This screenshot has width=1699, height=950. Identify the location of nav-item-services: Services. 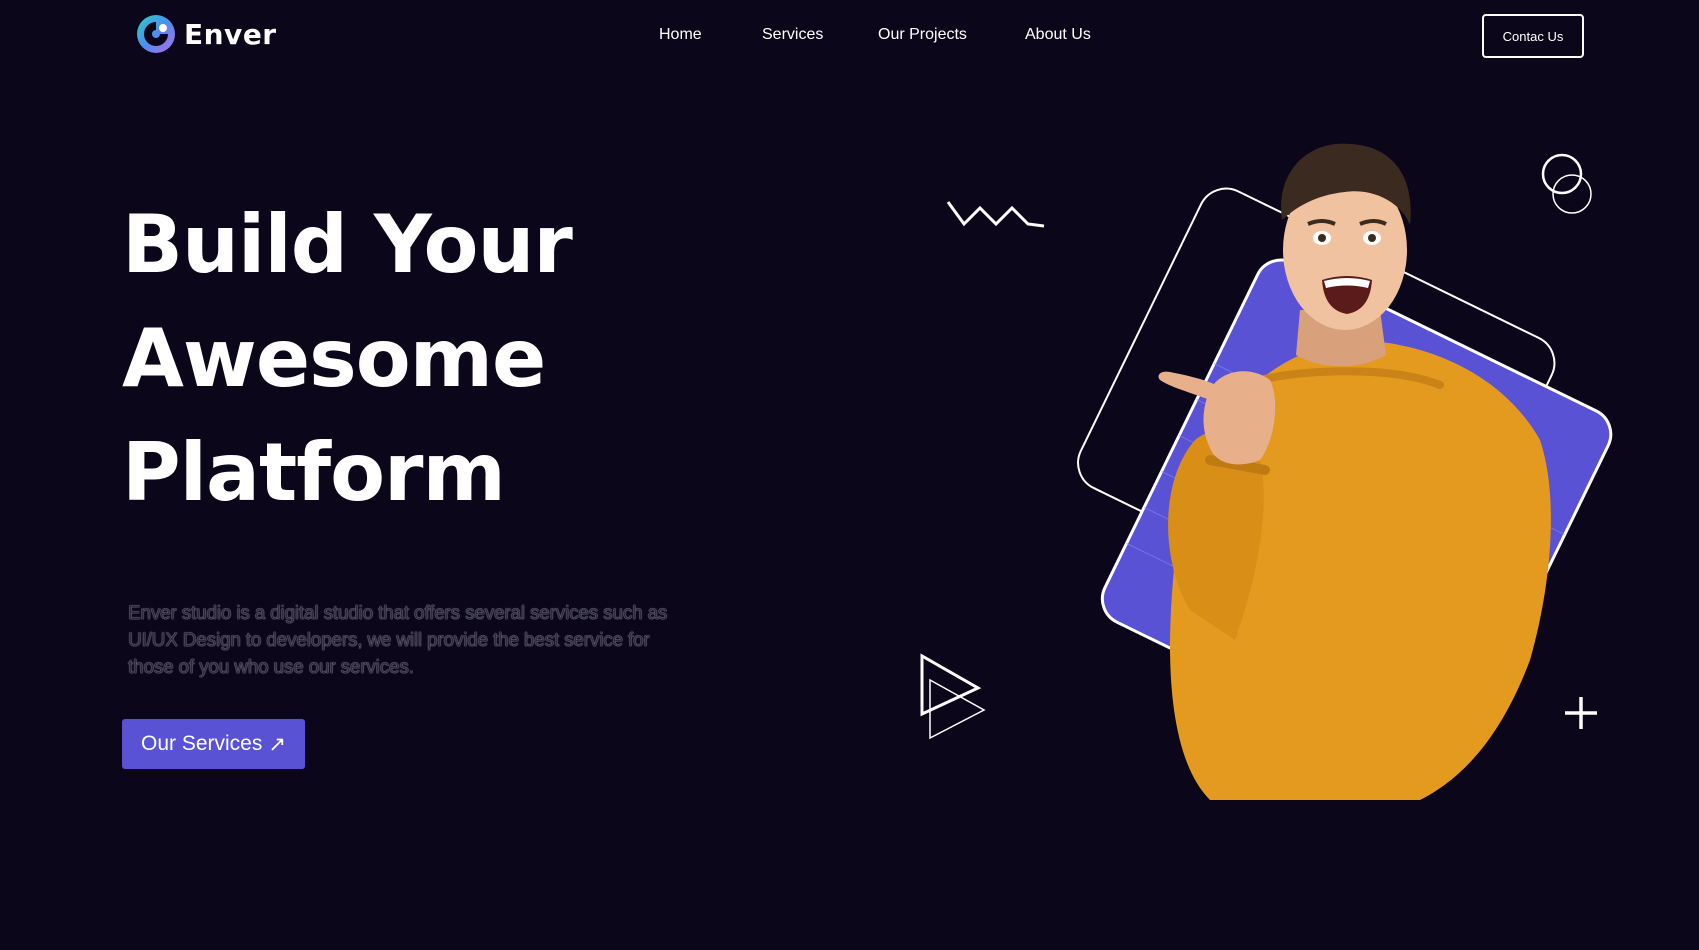
(792, 35).